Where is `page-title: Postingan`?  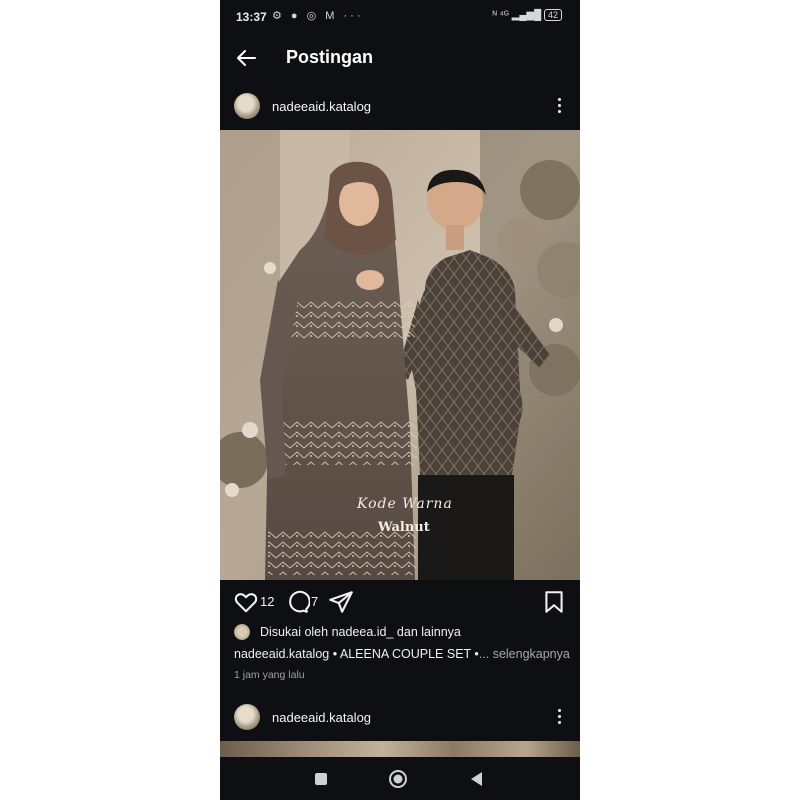 page-title: Postingan is located at coordinates (330, 57).